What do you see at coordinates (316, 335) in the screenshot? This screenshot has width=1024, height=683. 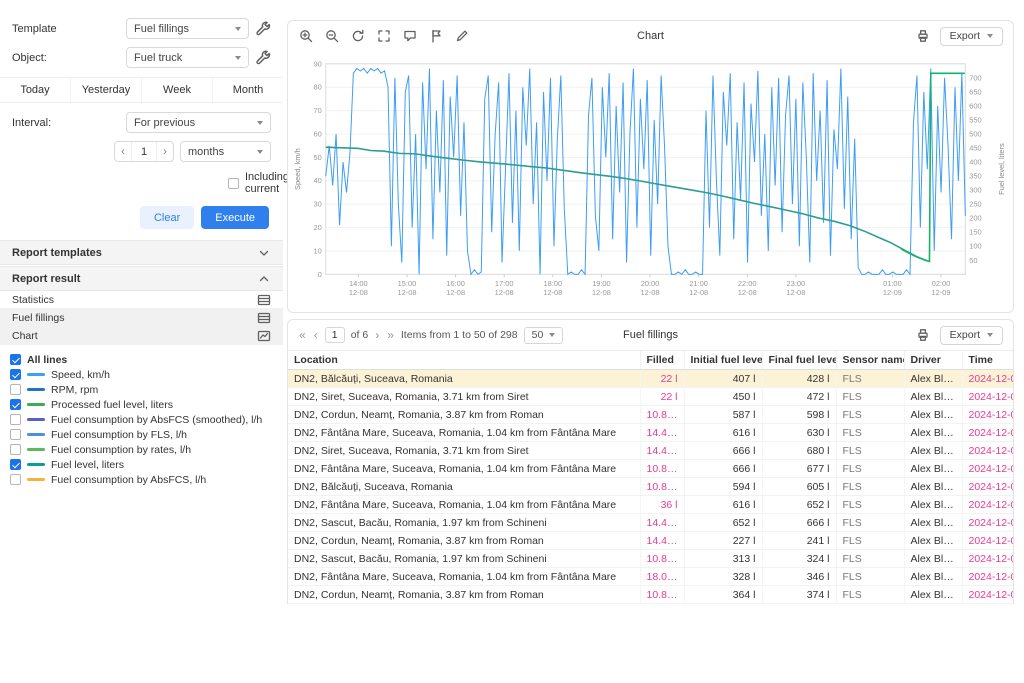 I see `prev-page-button: ‹` at bounding box center [316, 335].